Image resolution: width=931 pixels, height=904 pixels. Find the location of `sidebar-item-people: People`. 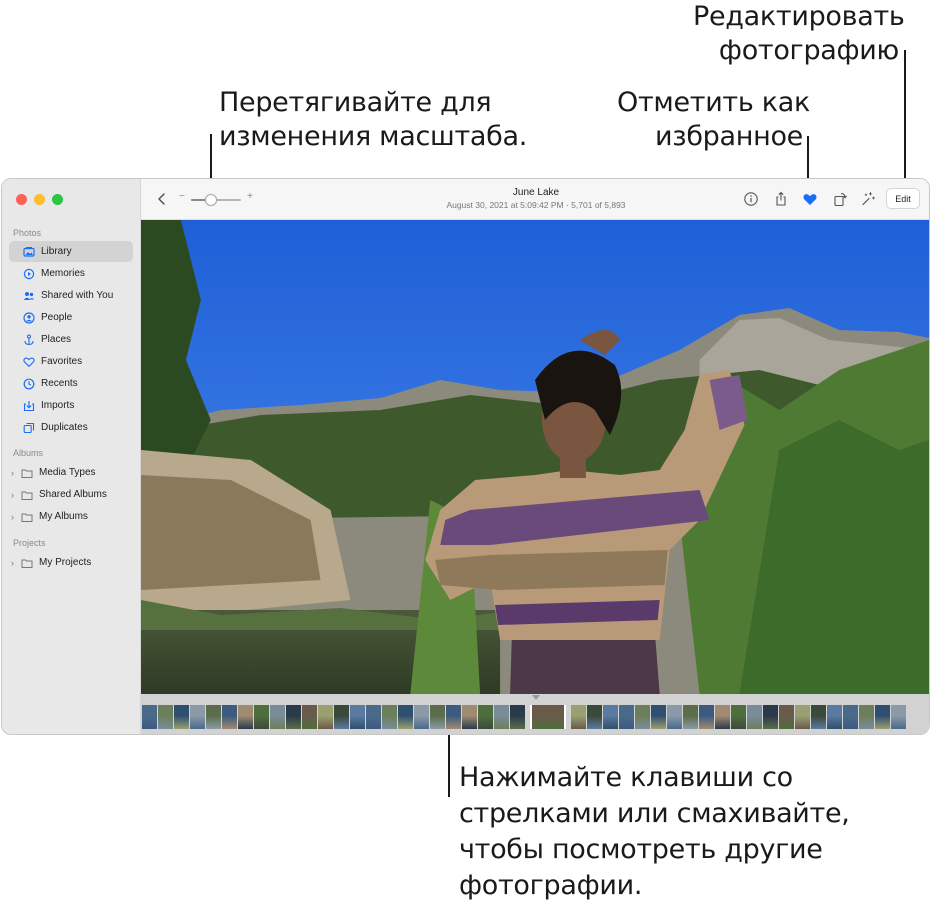

sidebar-item-people: People is located at coordinates (71, 317).